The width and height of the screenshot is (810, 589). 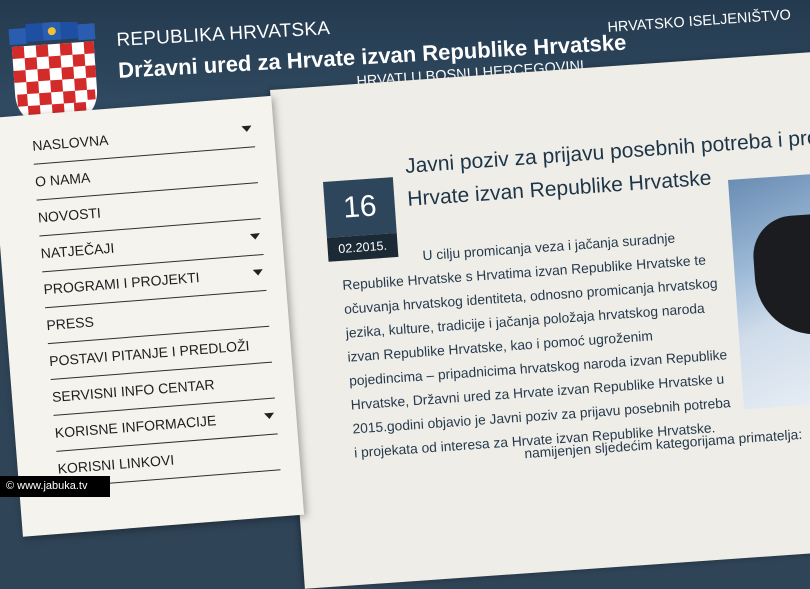 I want to click on sidebar-item-label: NASLOVNA, so click(x=70, y=142).